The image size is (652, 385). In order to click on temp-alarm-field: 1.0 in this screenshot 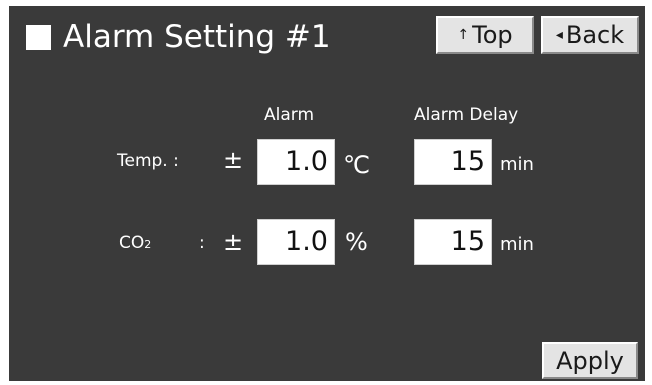, I will do `click(296, 162)`.